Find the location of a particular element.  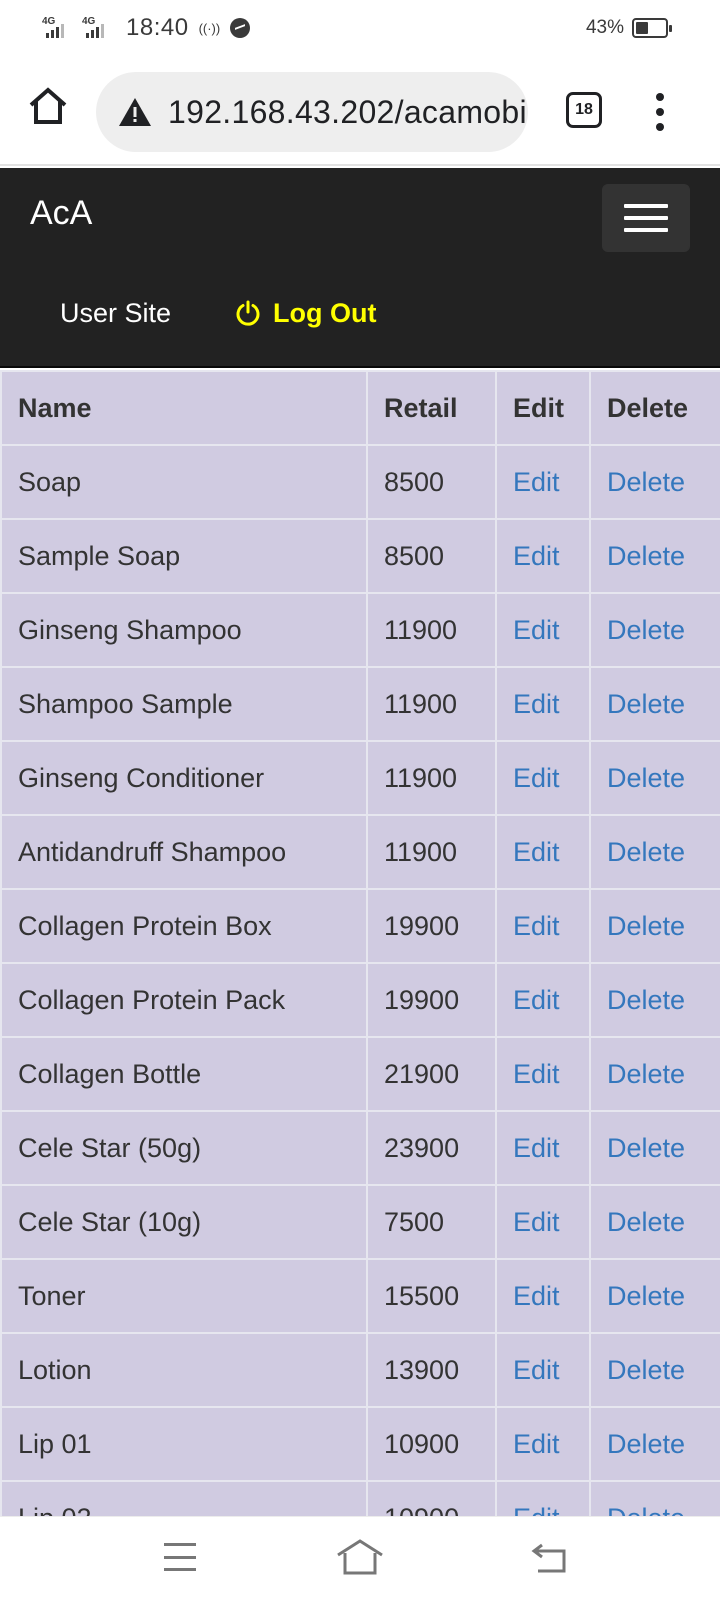

tab-switcher-button: 18 is located at coordinates (584, 110).